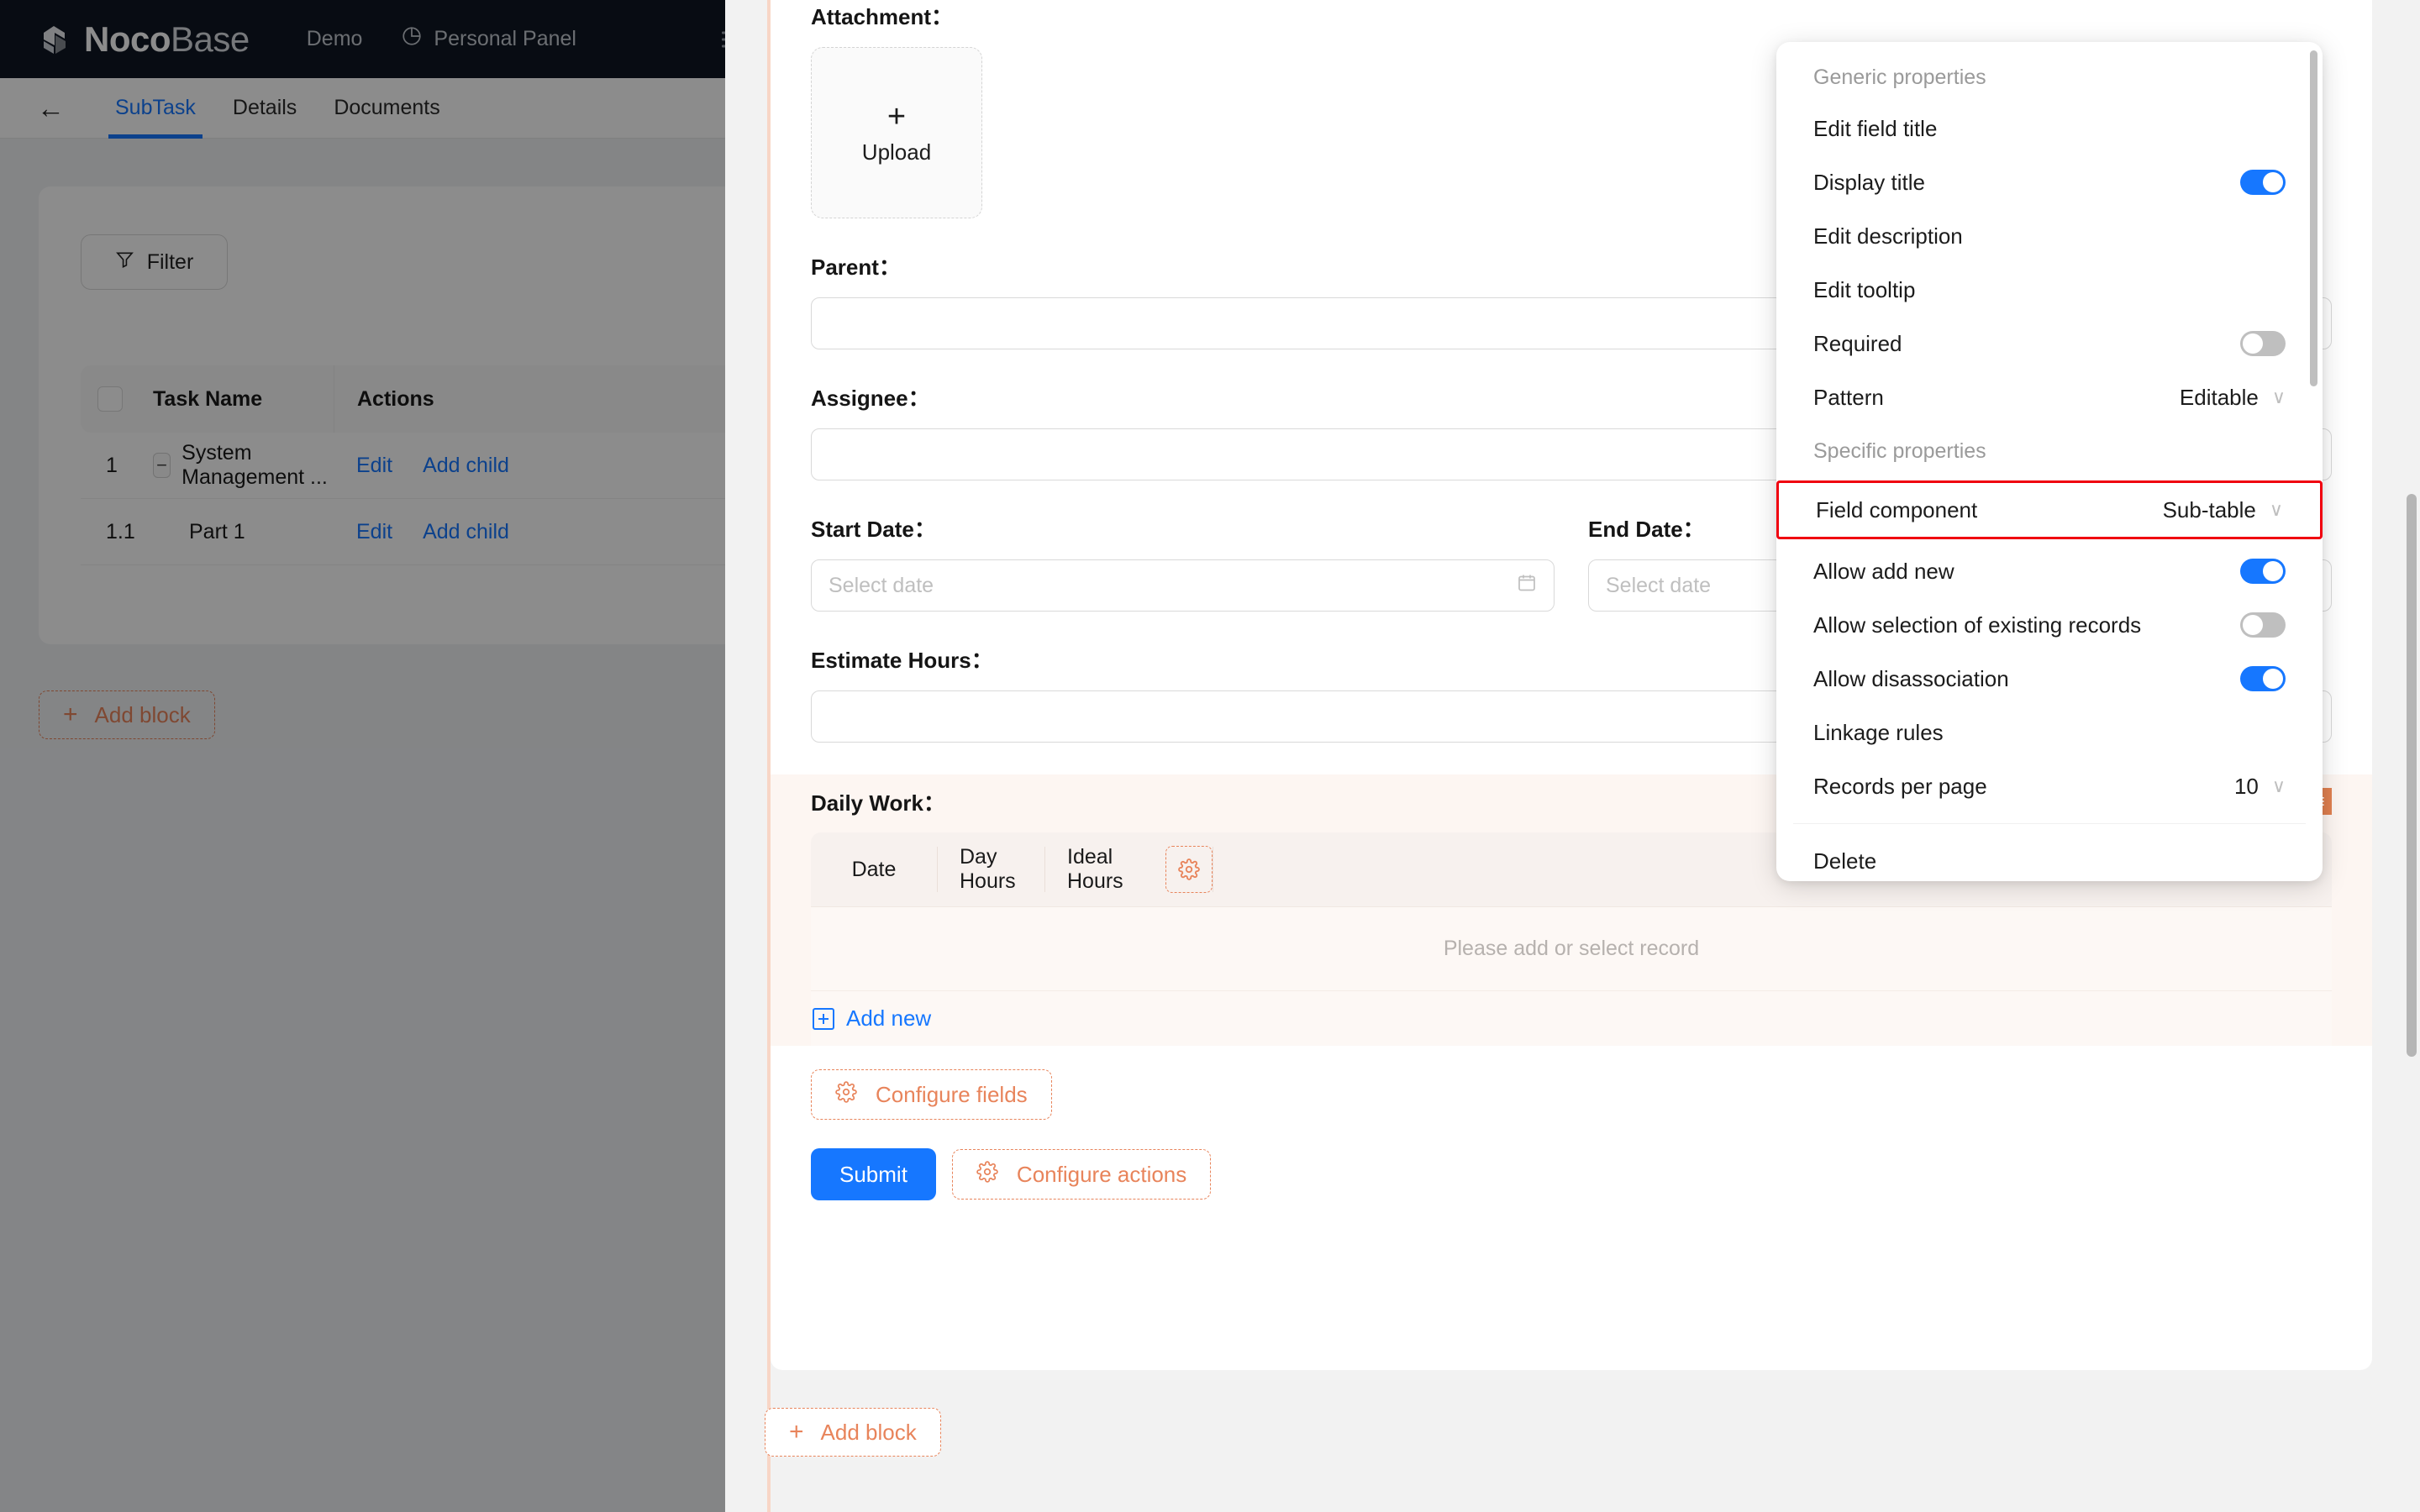  I want to click on popover-item-label: Required, so click(1858, 343).